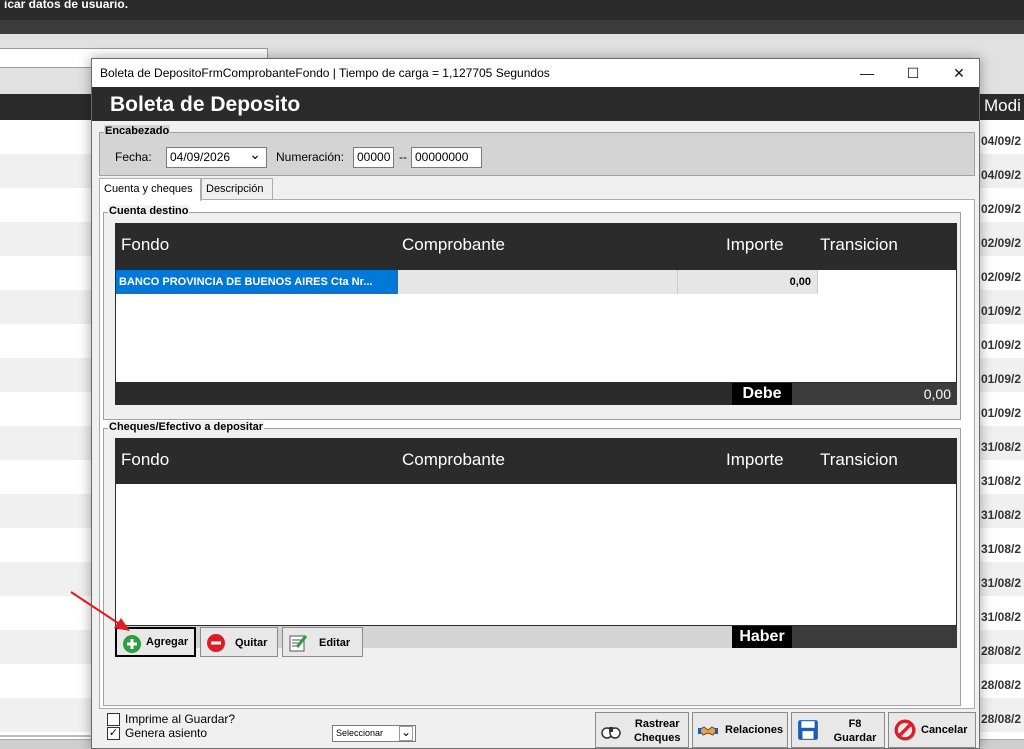  What do you see at coordinates (205, 104) in the screenshot?
I see `dialog-heading: Boleta de Deposito` at bounding box center [205, 104].